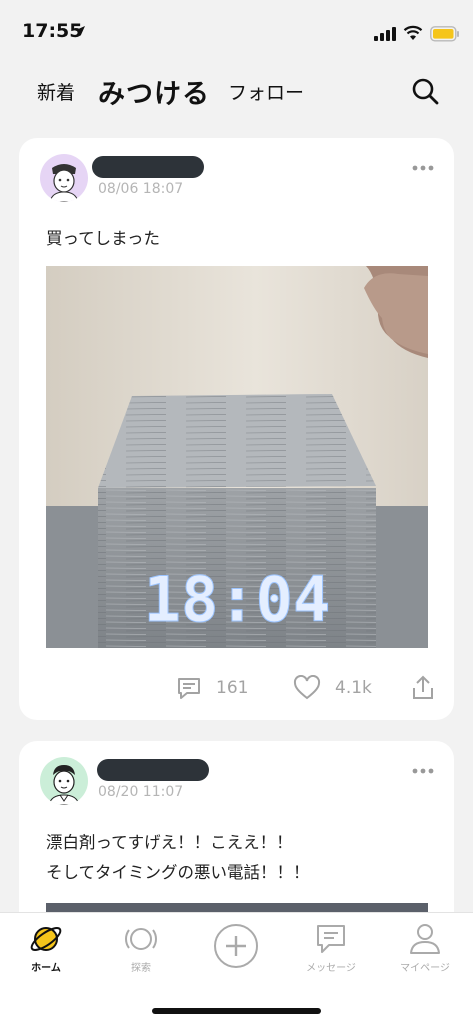 The width and height of the screenshot is (473, 1025). I want to click on share-button, so click(430, 688).